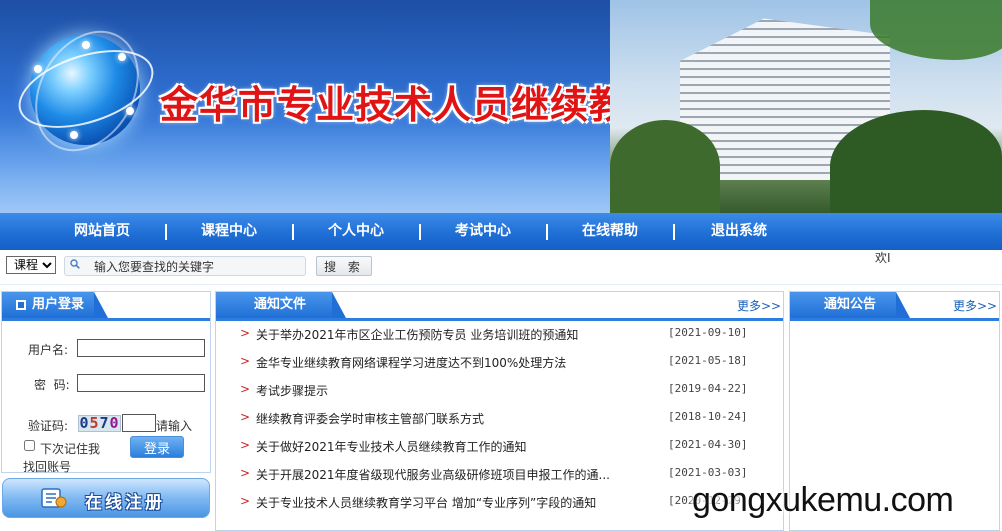 The width and height of the screenshot is (1002, 531). What do you see at coordinates (708, 472) in the screenshot?
I see `notice-date: [2021-03-03]` at bounding box center [708, 472].